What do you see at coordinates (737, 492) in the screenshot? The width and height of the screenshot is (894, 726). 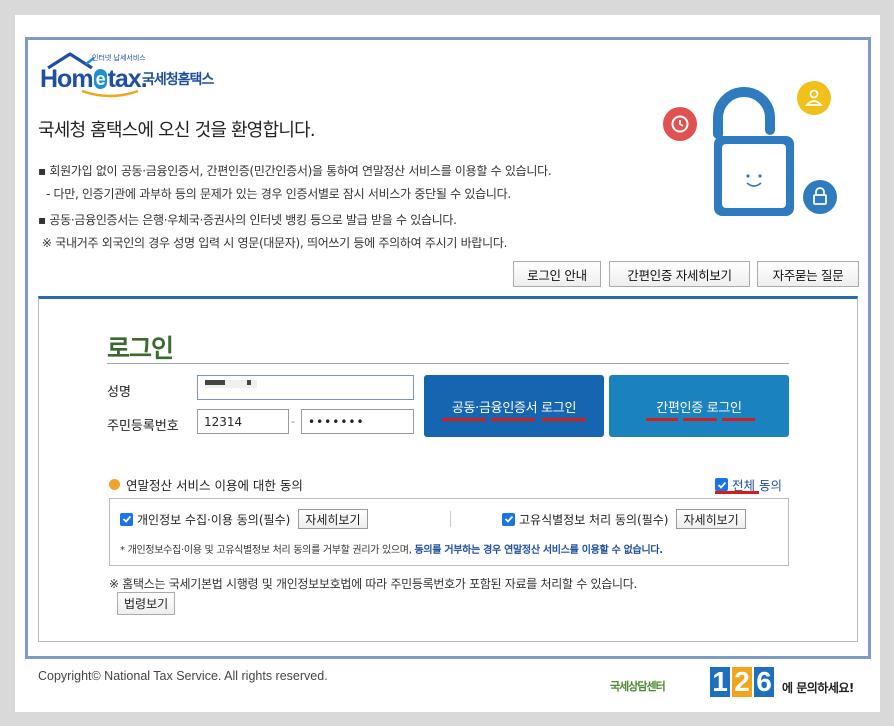 I see `all-agree-underline` at bounding box center [737, 492].